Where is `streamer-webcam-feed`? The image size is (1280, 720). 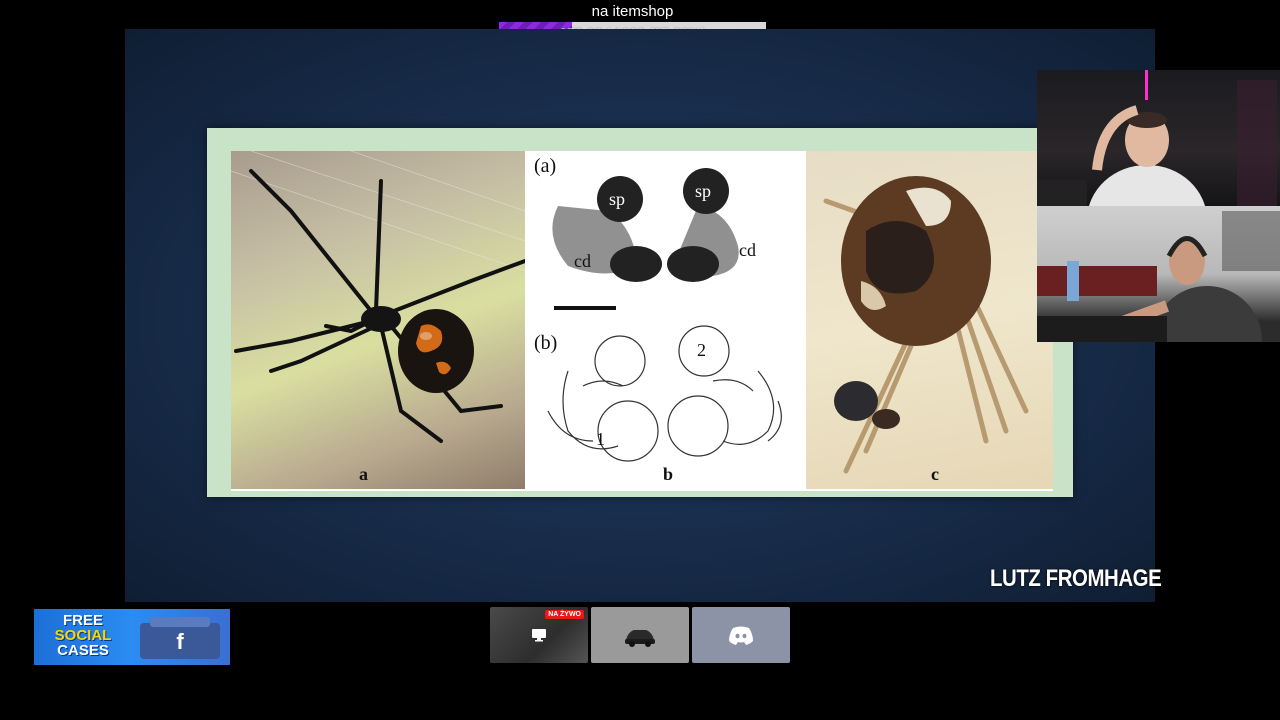
streamer-webcam-feed is located at coordinates (1157, 138).